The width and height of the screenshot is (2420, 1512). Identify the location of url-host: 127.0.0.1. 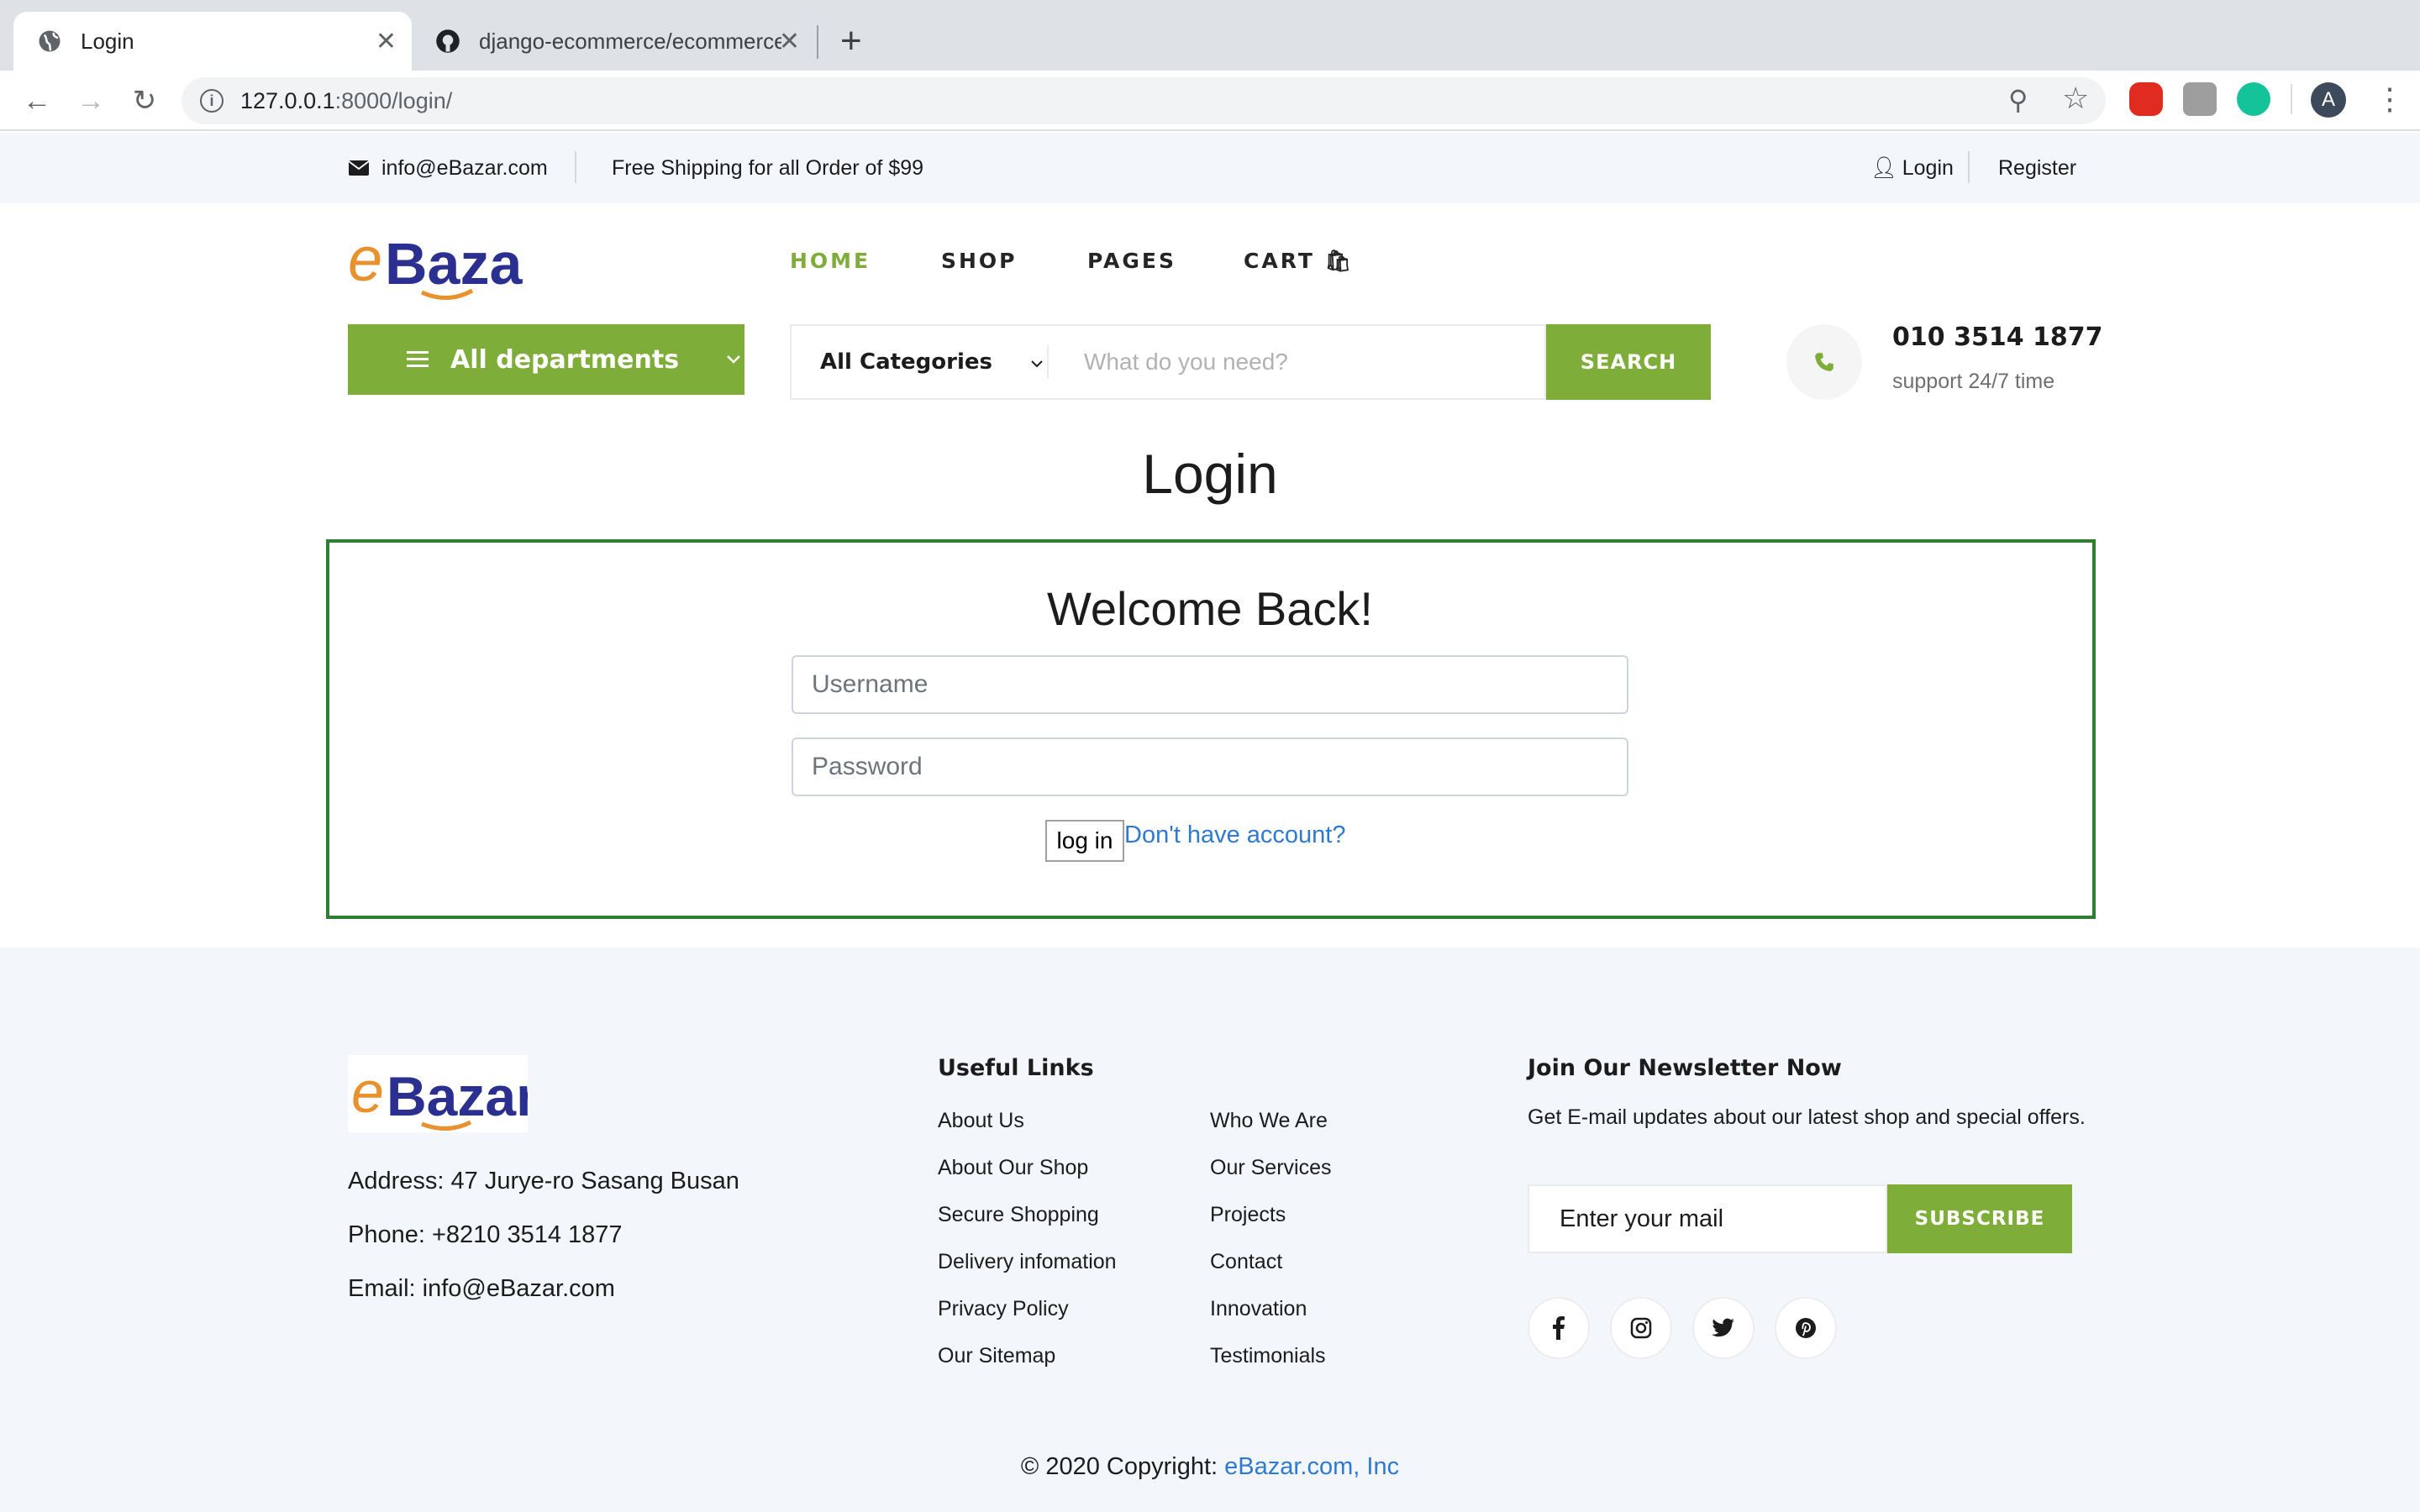
(287, 100).